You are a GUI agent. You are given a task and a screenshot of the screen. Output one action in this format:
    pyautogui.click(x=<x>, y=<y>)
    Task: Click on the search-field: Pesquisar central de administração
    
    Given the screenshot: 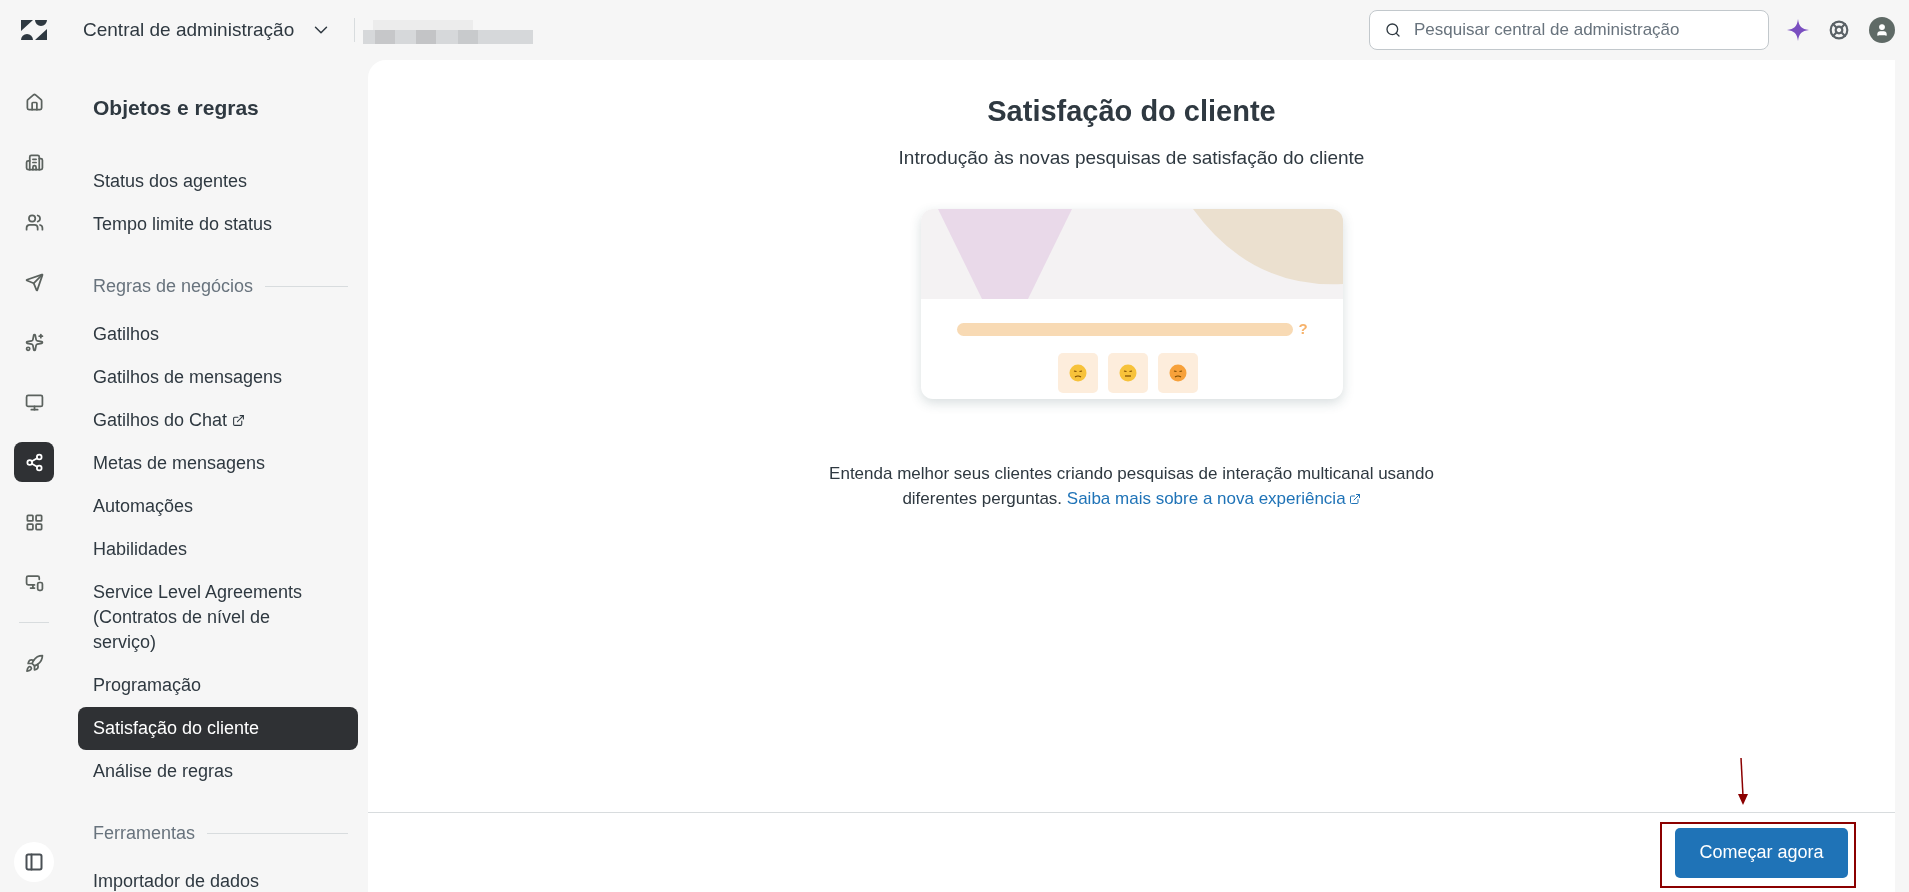 What is the action you would take?
    pyautogui.click(x=1569, y=30)
    